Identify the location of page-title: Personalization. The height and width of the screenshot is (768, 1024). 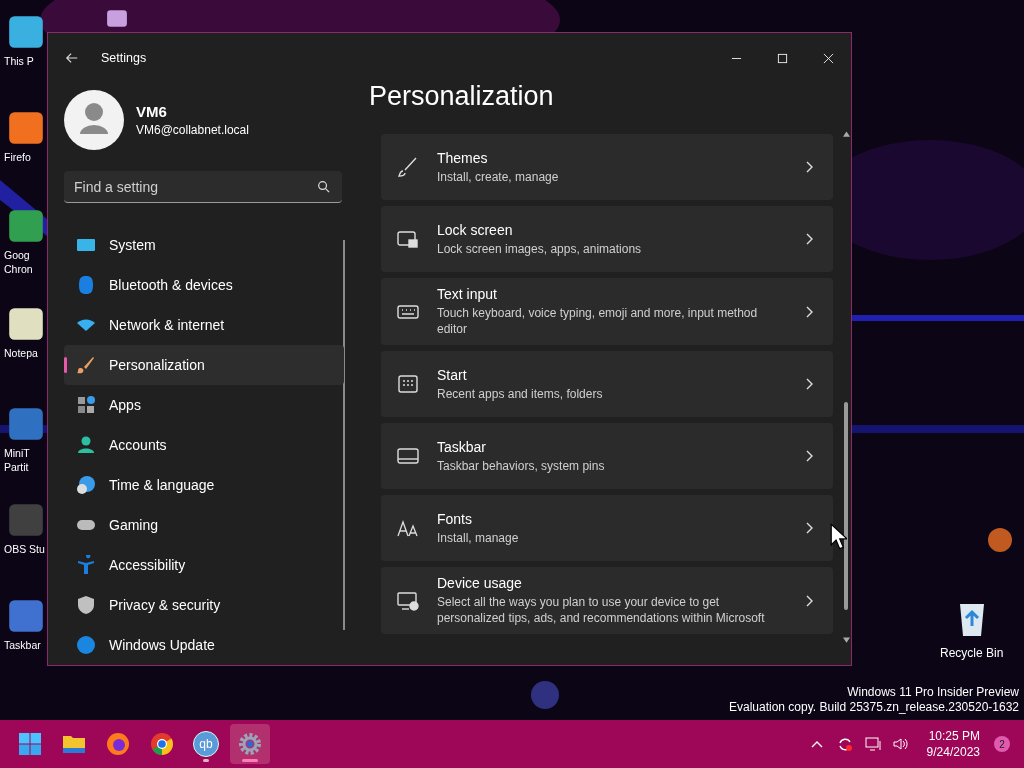
(462, 96).